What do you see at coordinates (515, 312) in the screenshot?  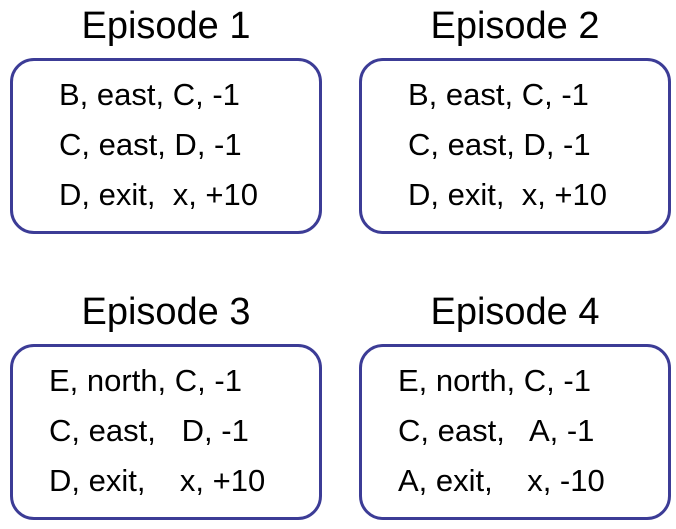 I see `episode-title: Episode 4` at bounding box center [515, 312].